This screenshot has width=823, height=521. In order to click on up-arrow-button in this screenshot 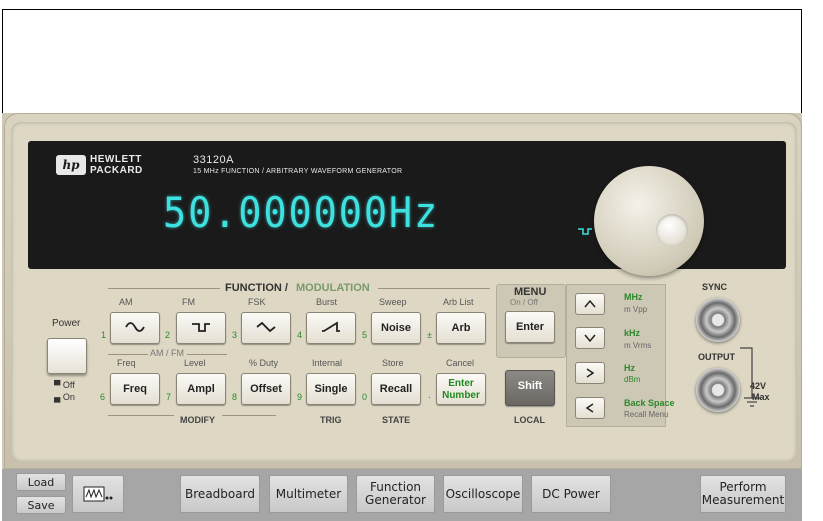, I will do `click(590, 304)`.